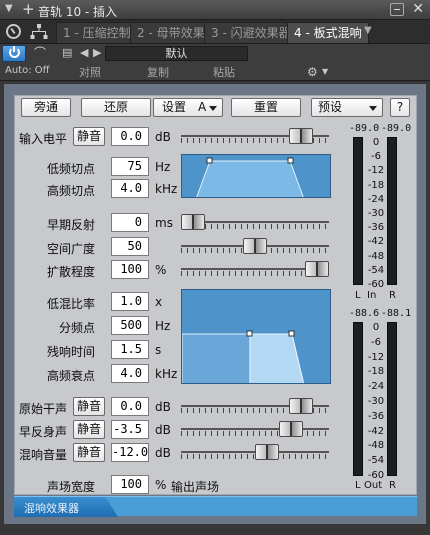 This screenshot has height=535, width=430. Describe the element at coordinates (249, 333) in the screenshot. I see `crossover-handle` at that location.